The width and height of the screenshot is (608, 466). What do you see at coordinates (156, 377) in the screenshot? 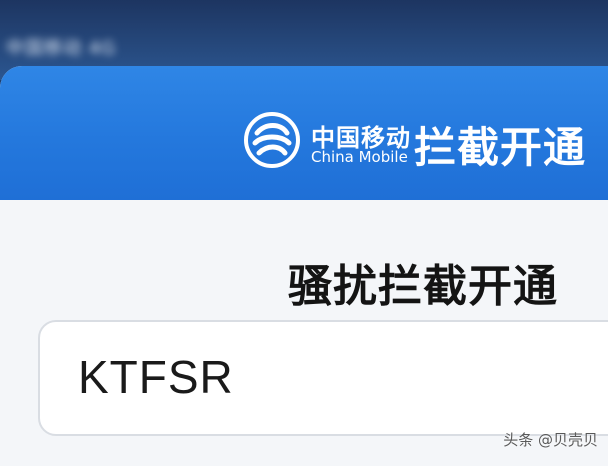
I see `sms-code-value: KTFSR` at bounding box center [156, 377].